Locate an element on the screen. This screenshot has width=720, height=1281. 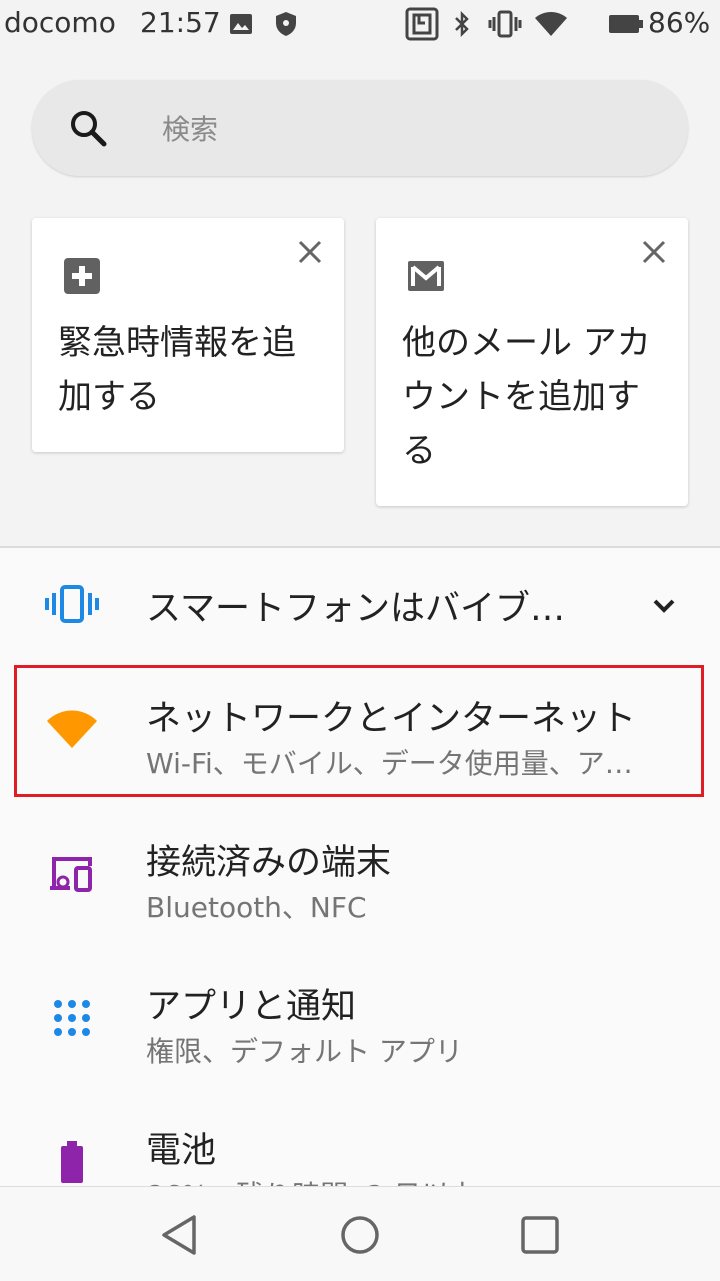
chevron-down-icon is located at coordinates (664, 606).